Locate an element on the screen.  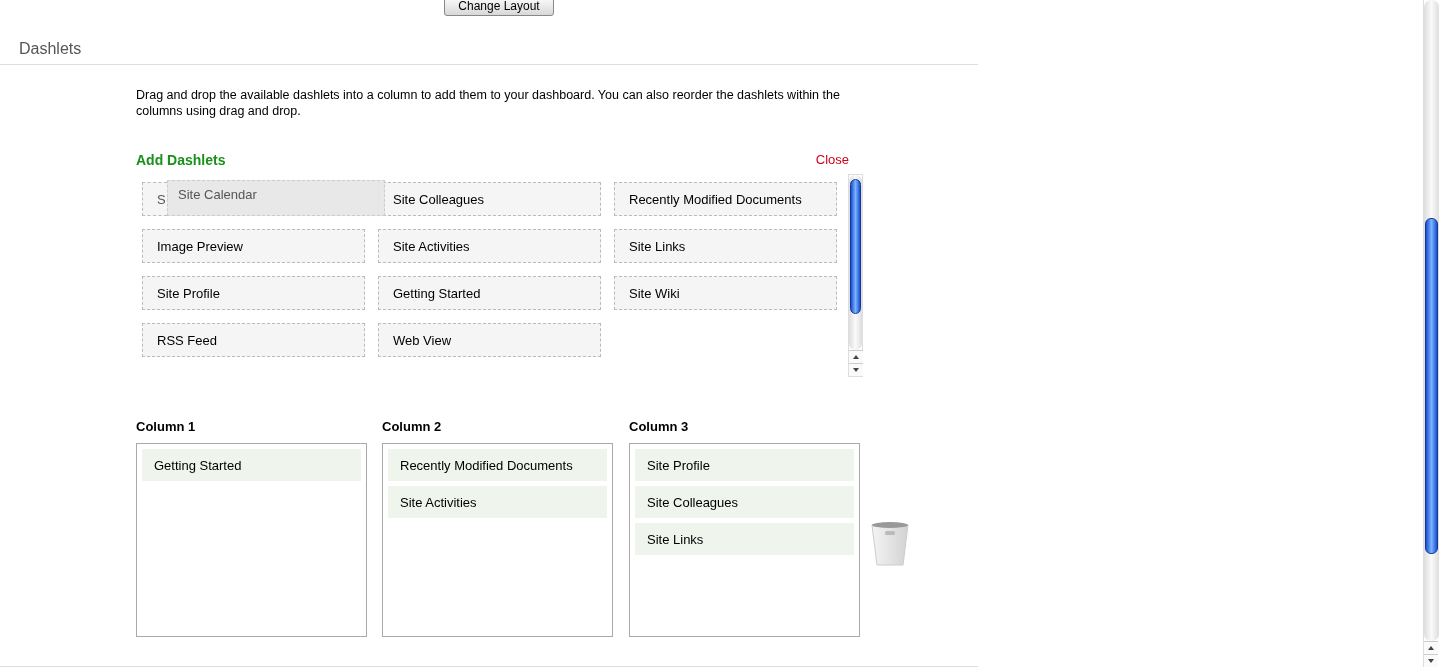
column-title: Column 3 is located at coordinates (659, 427).